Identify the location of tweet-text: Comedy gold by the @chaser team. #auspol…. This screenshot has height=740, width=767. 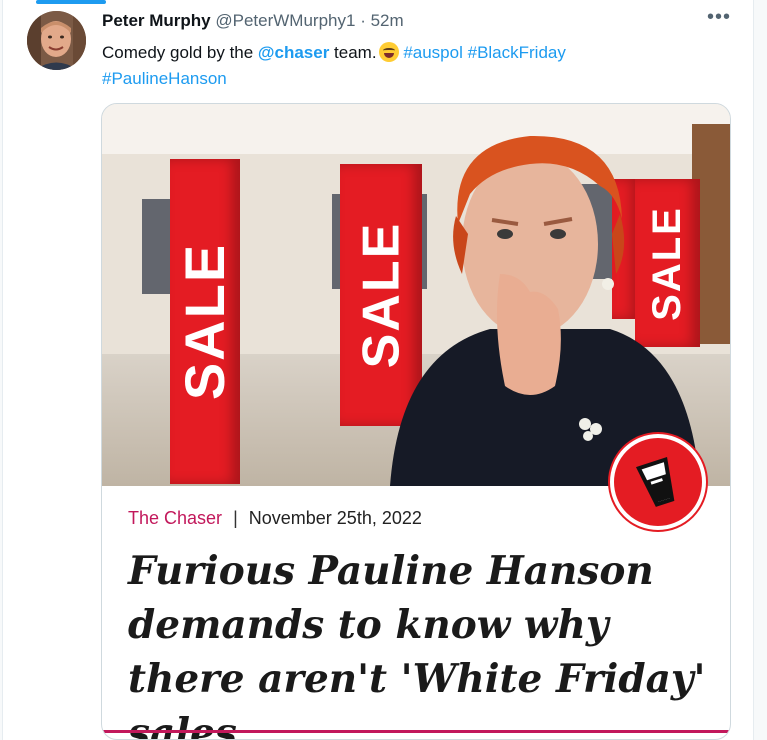
(402, 65).